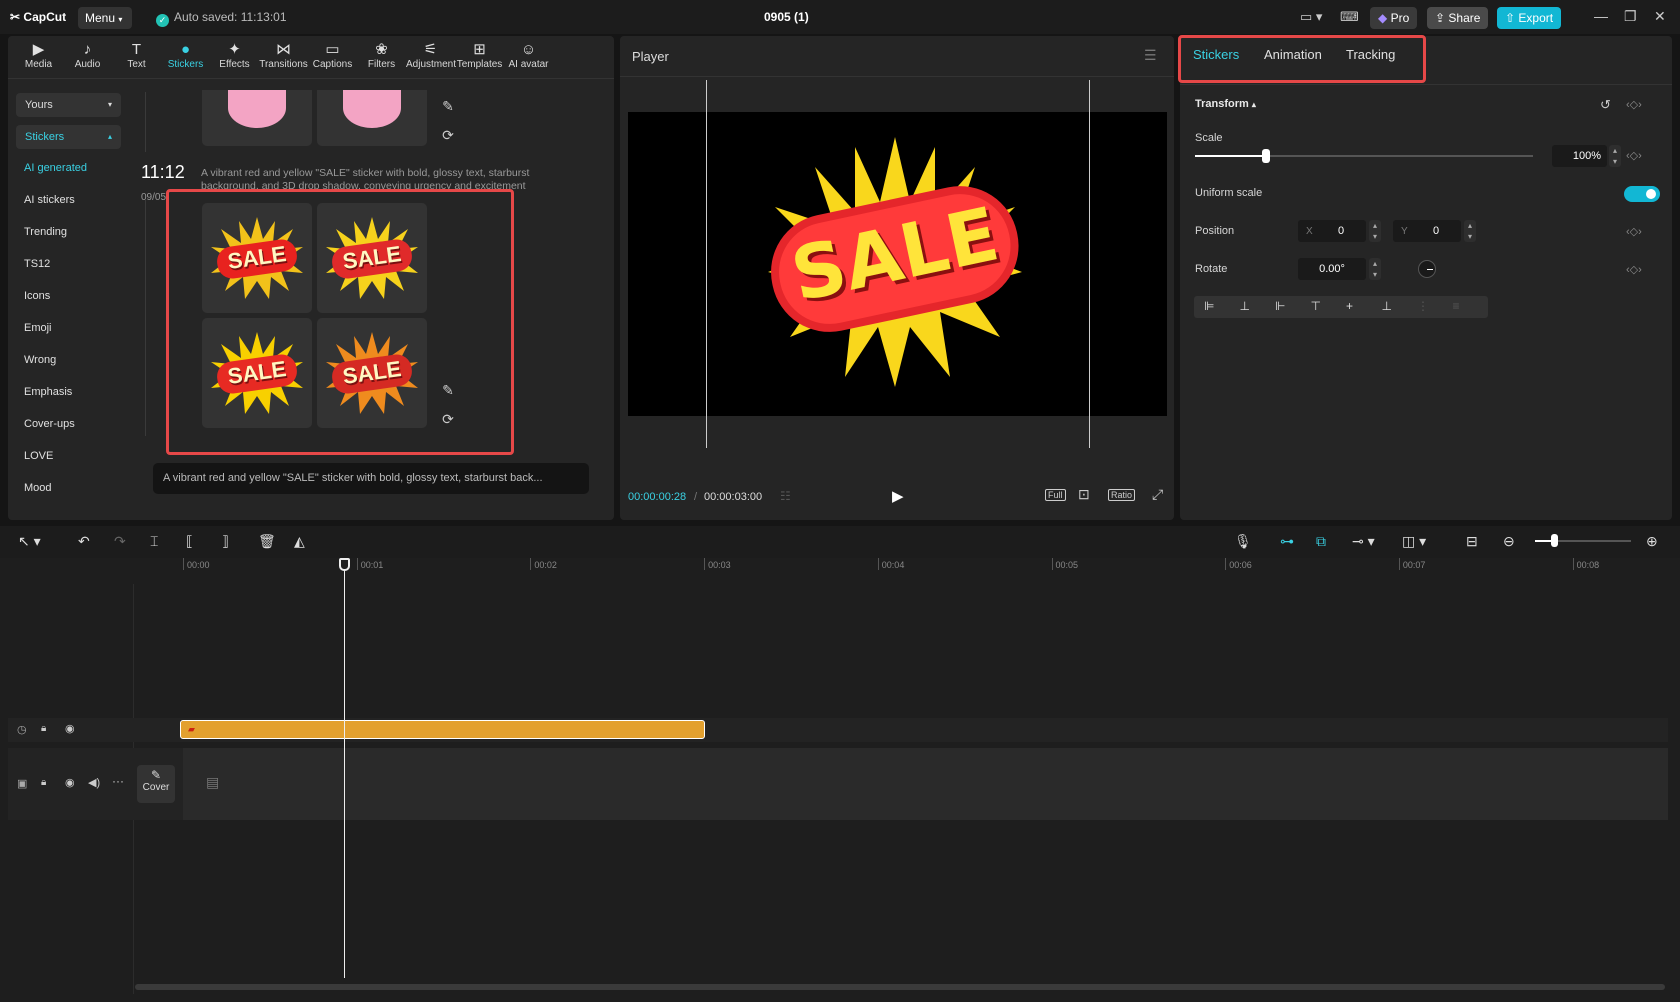 Image resolution: width=1680 pixels, height=1002 pixels. Describe the element at coordinates (38, 57) in the screenshot. I see `tab-media: ▶ Media` at that location.